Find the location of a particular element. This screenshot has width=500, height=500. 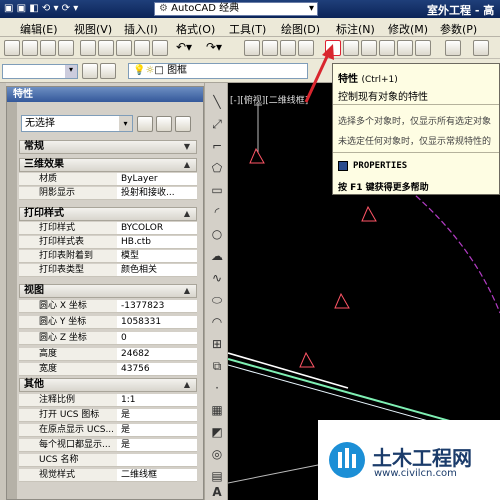

menu-edit: 编辑(E) is located at coordinates (39, 29).